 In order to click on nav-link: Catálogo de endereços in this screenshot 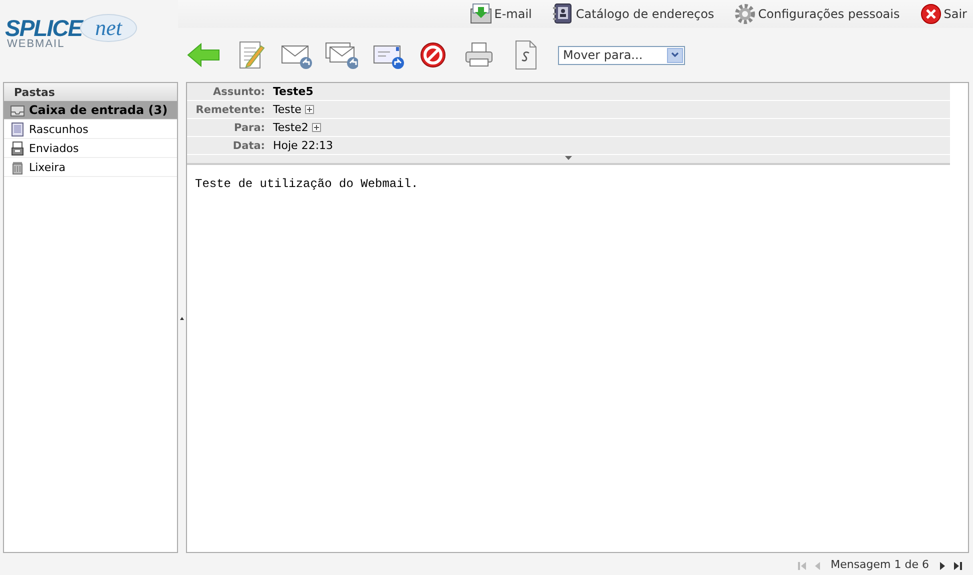, I will do `click(633, 14)`.